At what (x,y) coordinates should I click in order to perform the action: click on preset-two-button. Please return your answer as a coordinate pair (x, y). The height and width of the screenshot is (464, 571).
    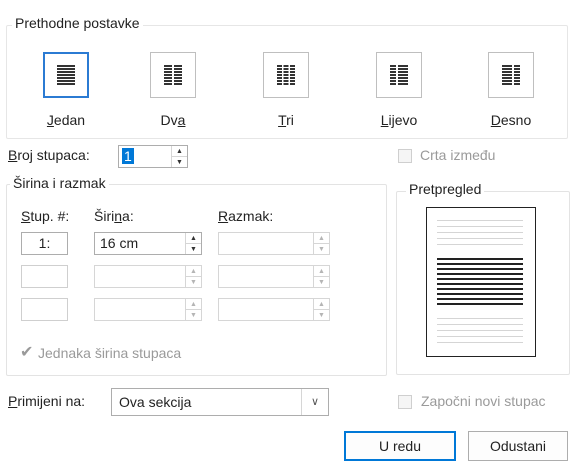
    Looking at the image, I should click on (173, 75).